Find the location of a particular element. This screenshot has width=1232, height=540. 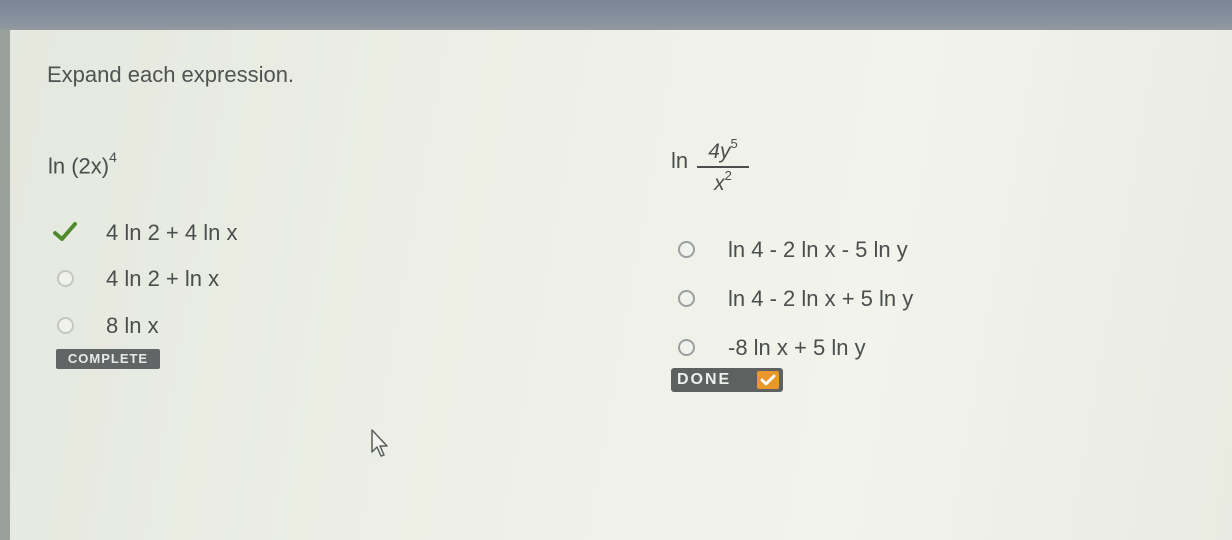

q1-option-3: 8 ln x is located at coordinates (132, 326).